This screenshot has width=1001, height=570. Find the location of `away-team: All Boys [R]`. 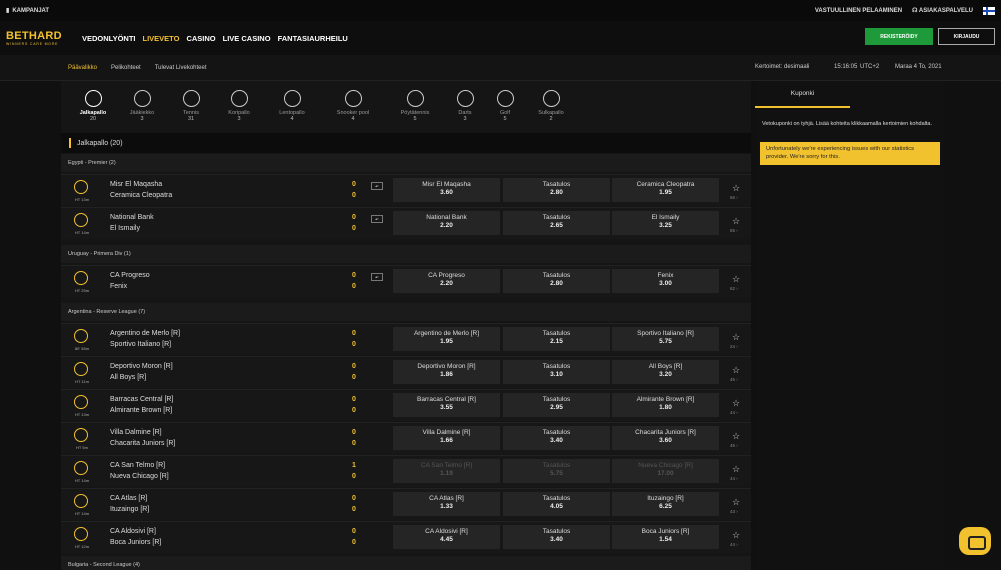

away-team: All Boys [R] is located at coordinates (128, 377).